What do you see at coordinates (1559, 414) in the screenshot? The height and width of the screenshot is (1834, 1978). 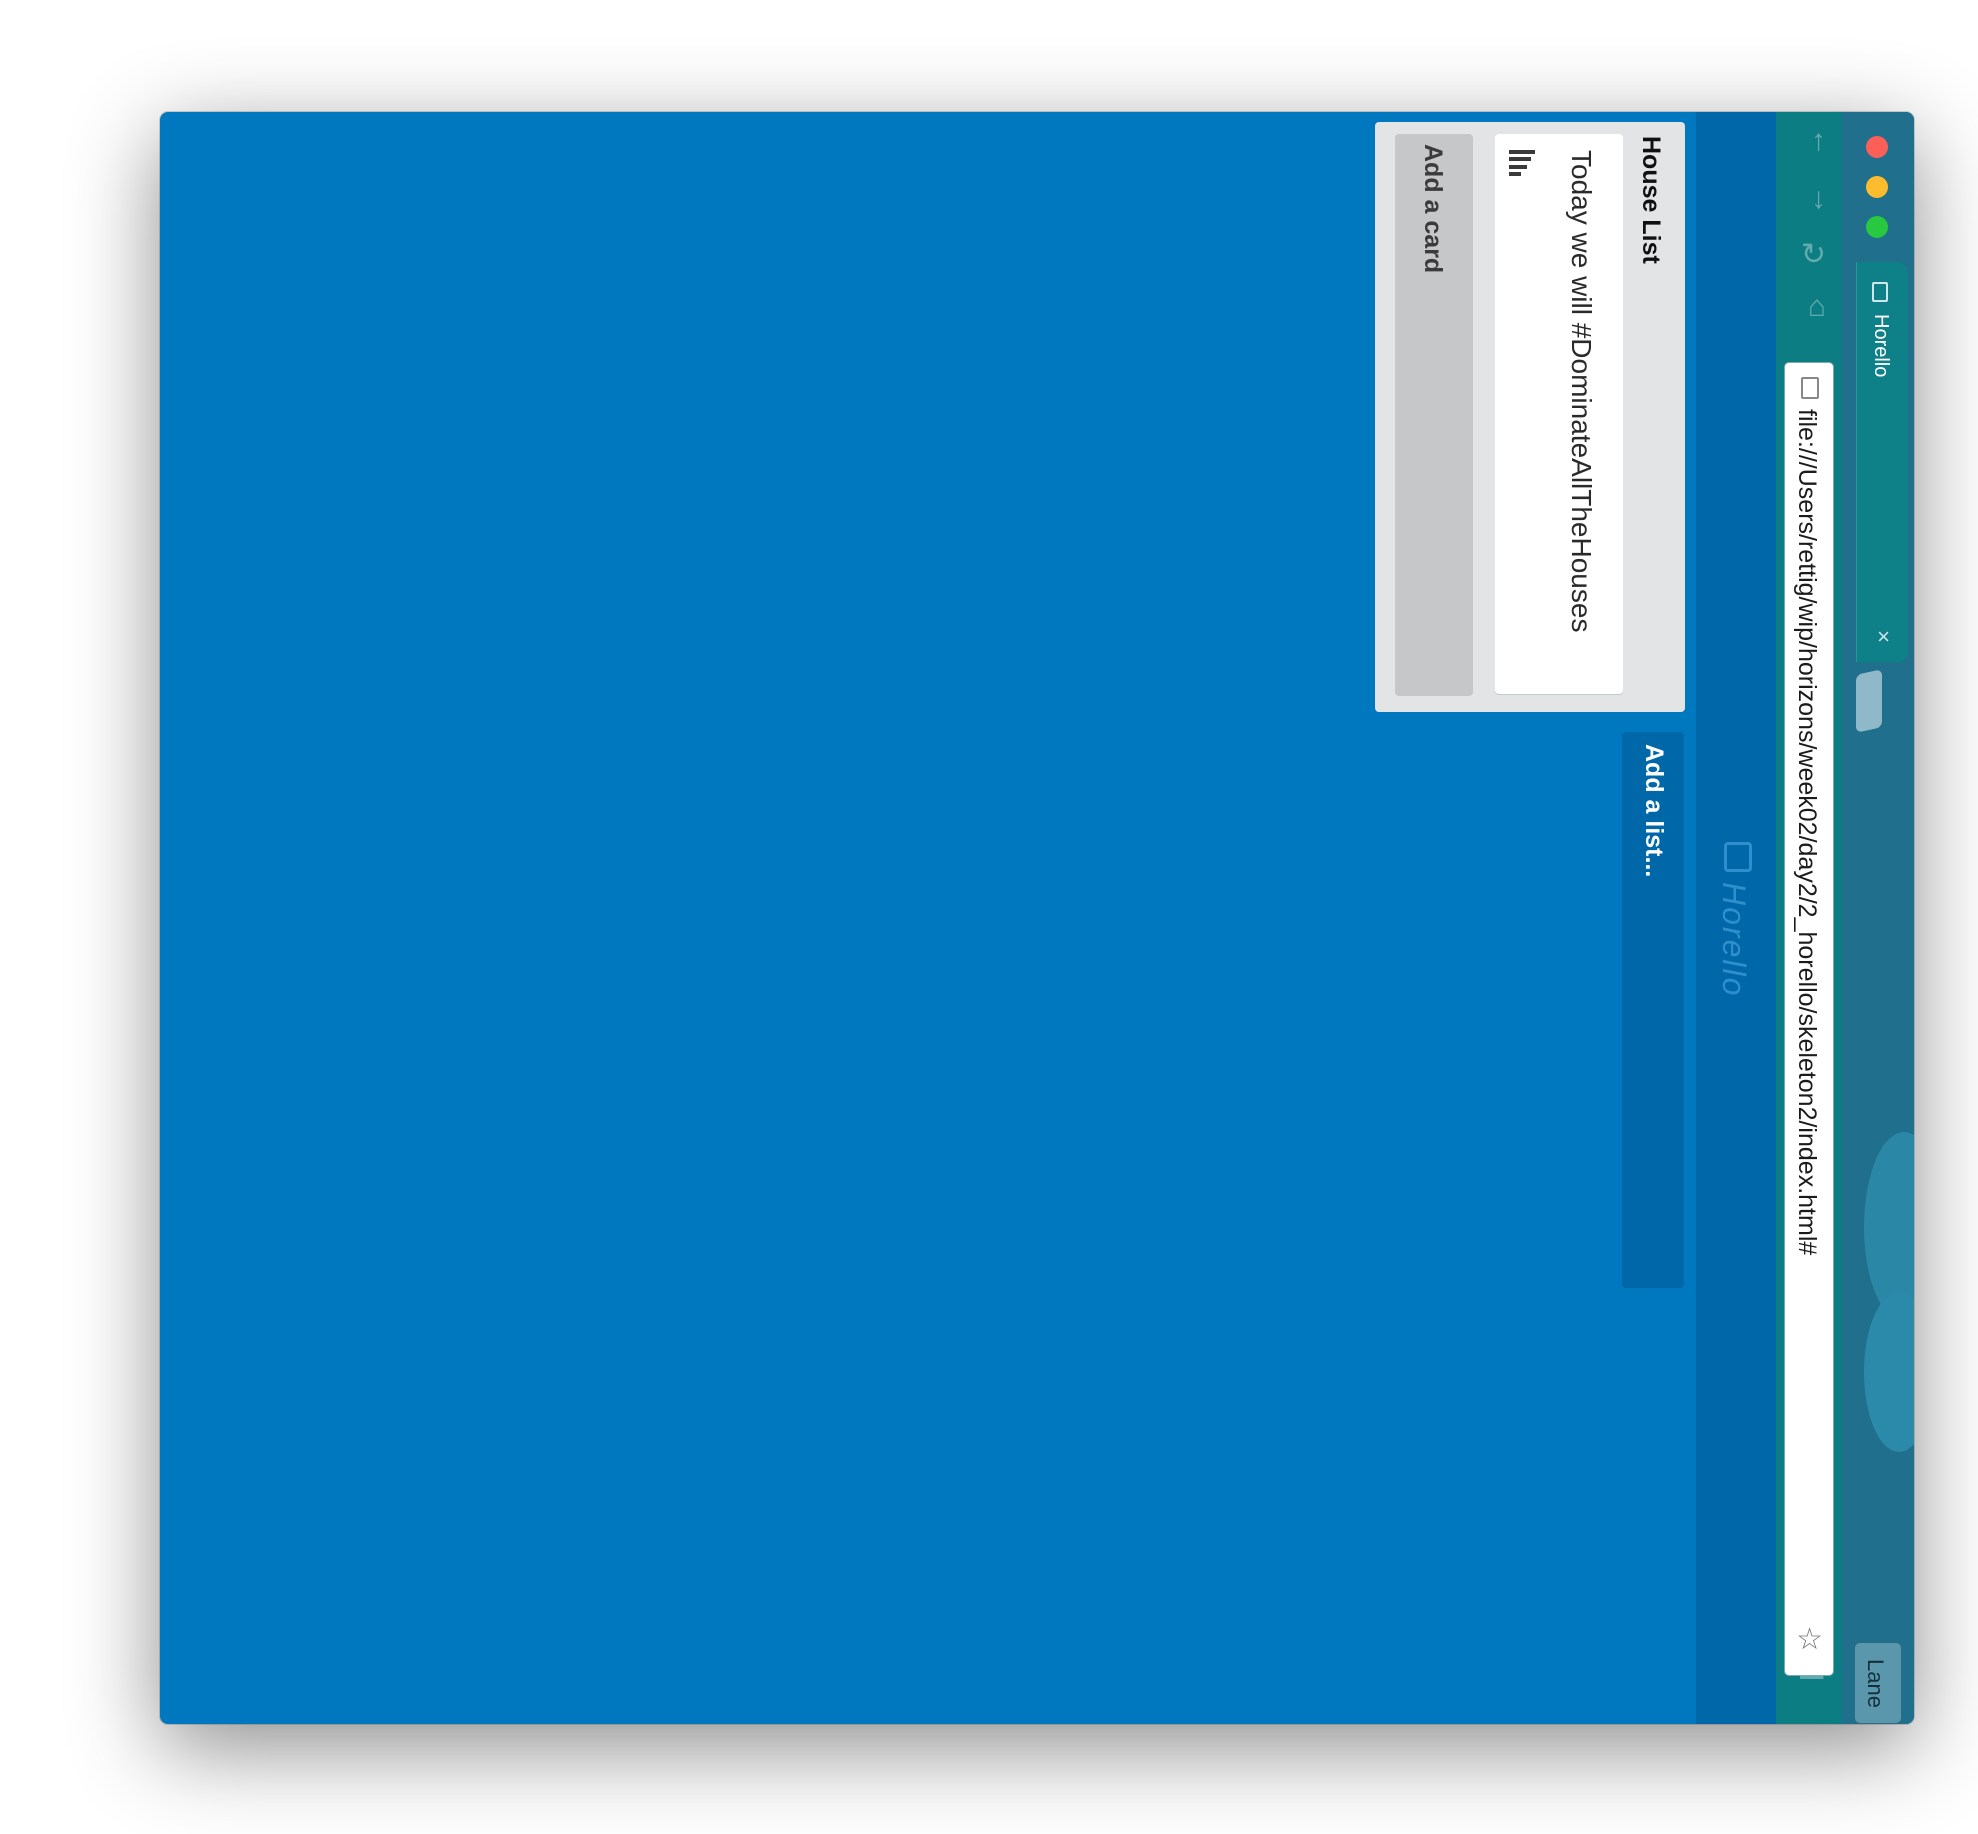 I see `card: Today we will #DominateAllTheHouses` at bounding box center [1559, 414].